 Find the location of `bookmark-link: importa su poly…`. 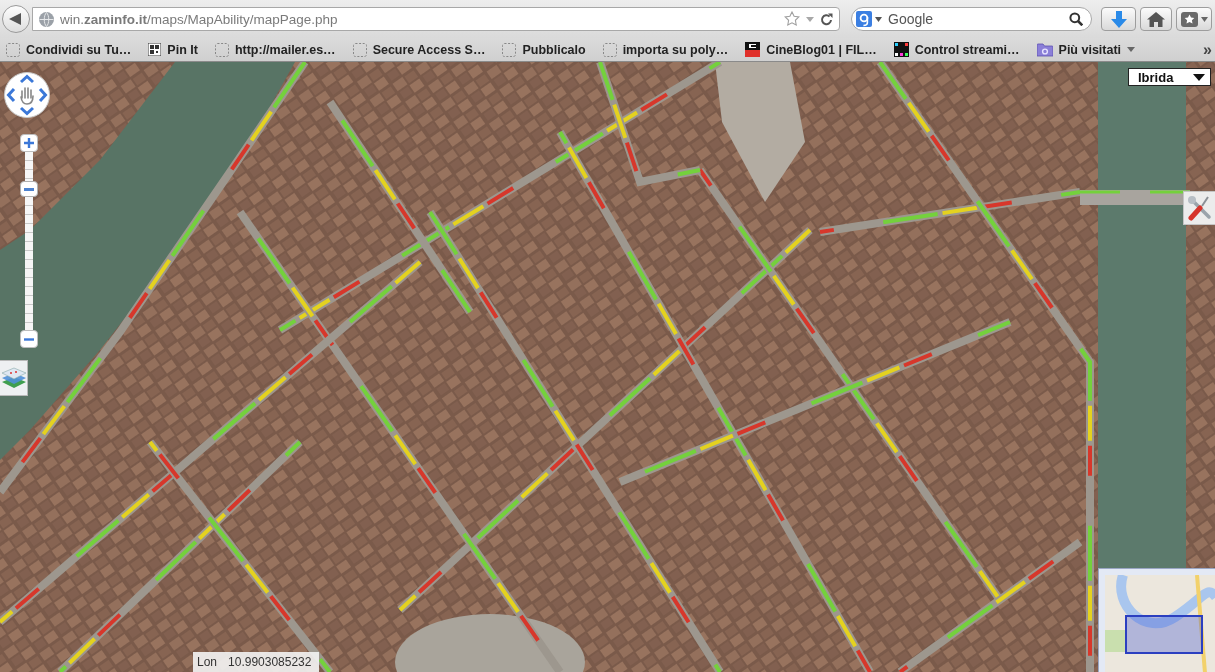

bookmark-link: importa su poly… is located at coordinates (665, 49).